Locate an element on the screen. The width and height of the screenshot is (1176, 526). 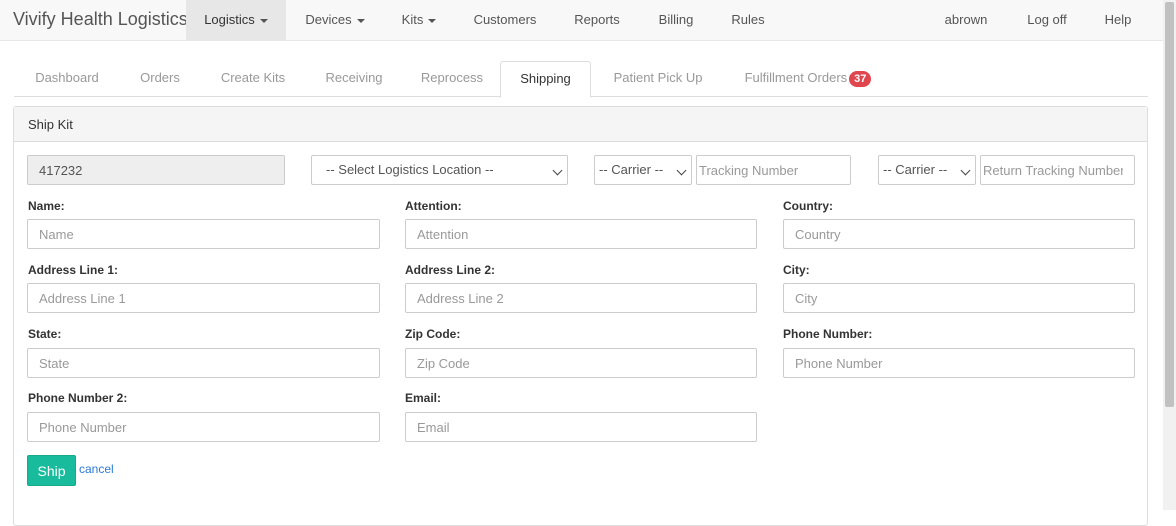
phone-number-2-label: Phone Number 2: is located at coordinates (78, 398).